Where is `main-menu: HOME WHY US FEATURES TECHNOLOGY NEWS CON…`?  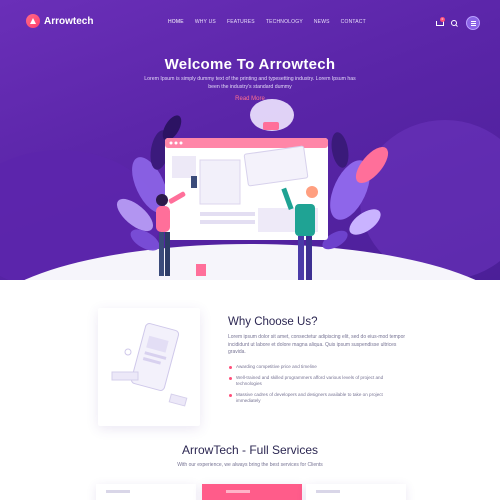
main-menu: HOME WHY US FEATURES TECHNOLOGY NEWS CON… is located at coordinates (272, 22).